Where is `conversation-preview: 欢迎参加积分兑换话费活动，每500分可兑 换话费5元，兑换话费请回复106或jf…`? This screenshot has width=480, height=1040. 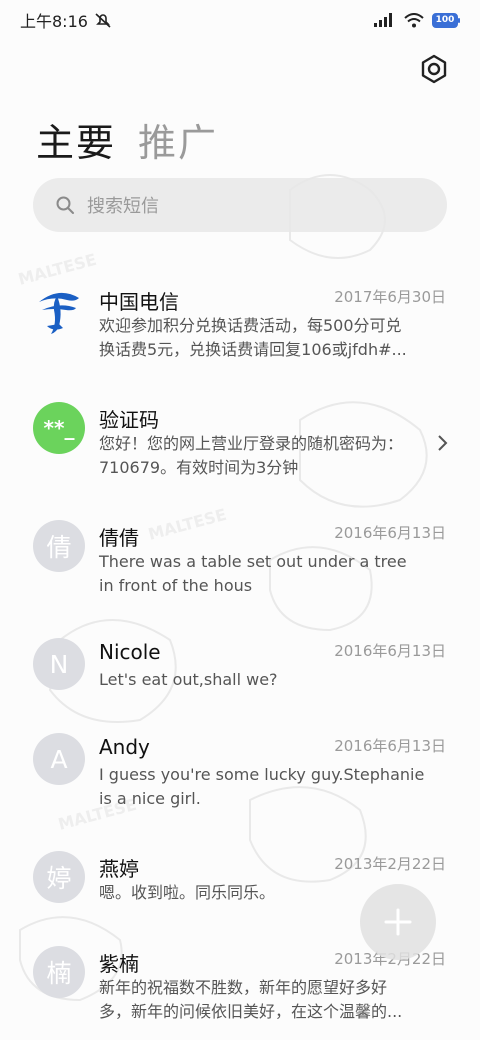
conversation-preview: 欢迎参加积分兑换话费活动，每500分可兑 换话费5元，兑换话费请回复106或jf… is located at coordinates (271, 338).